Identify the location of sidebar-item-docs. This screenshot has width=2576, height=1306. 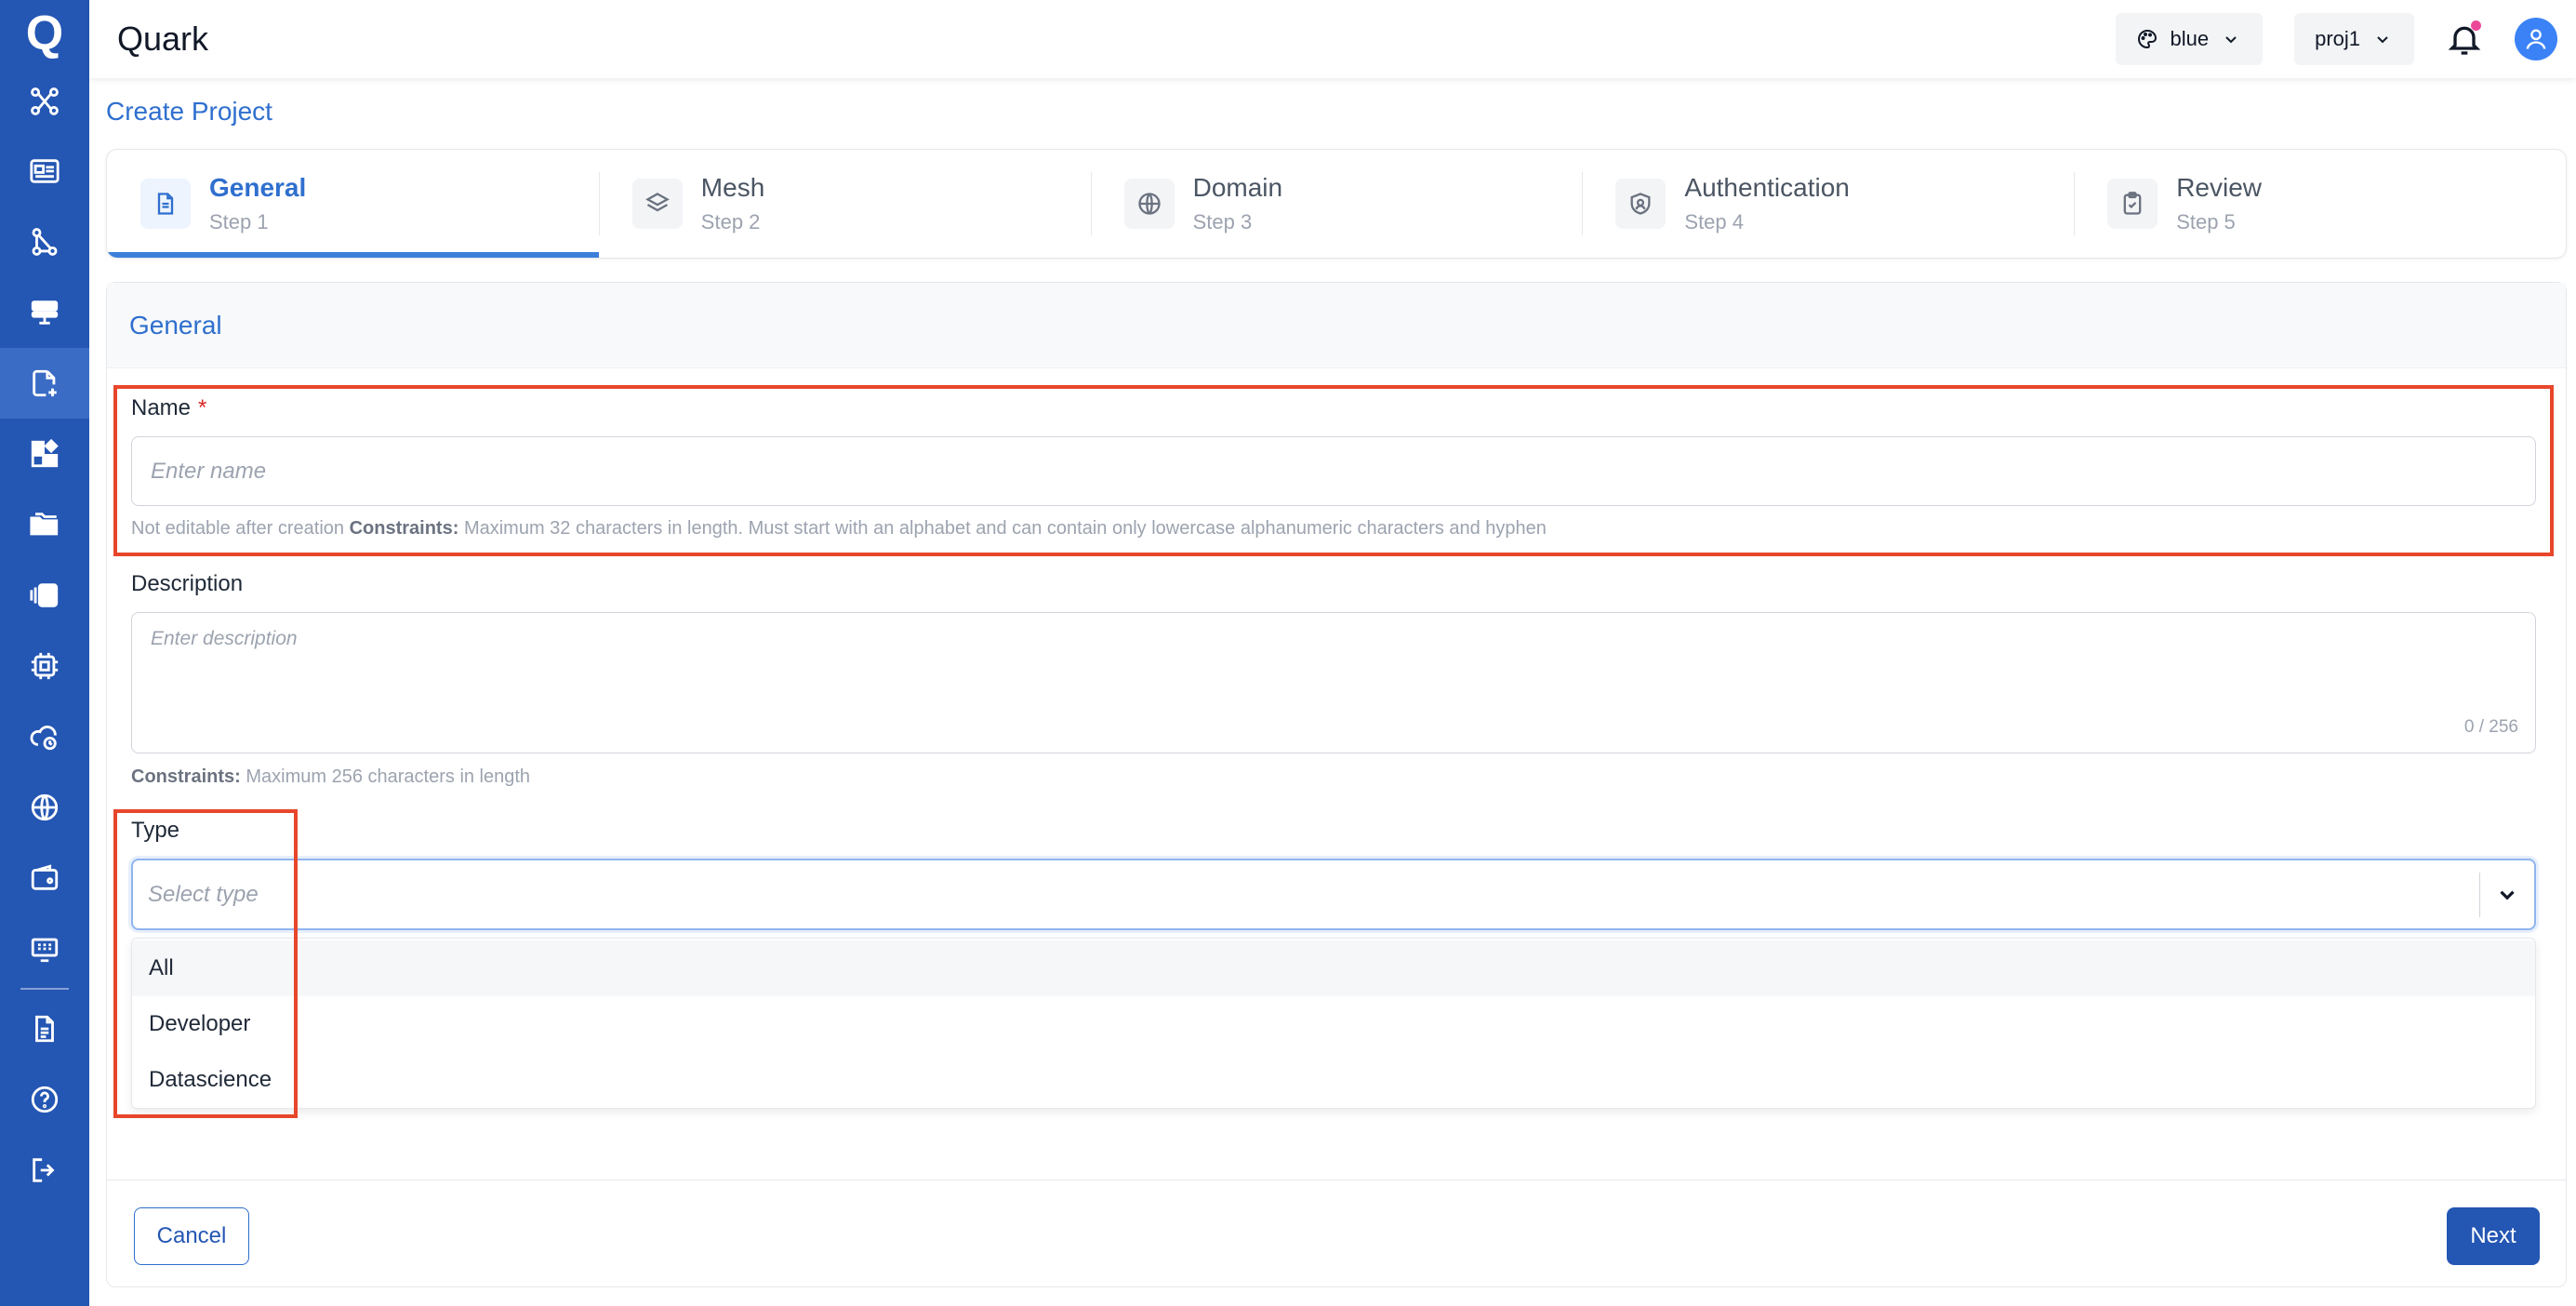
(44, 1028).